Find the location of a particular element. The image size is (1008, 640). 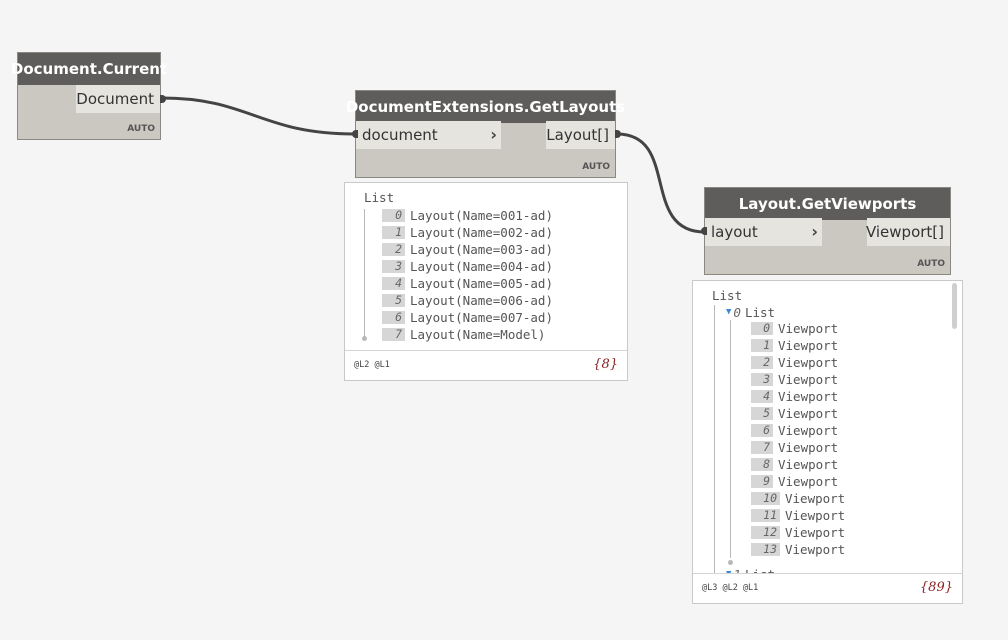

list-item: 3 Viewport is located at coordinates (794, 379).